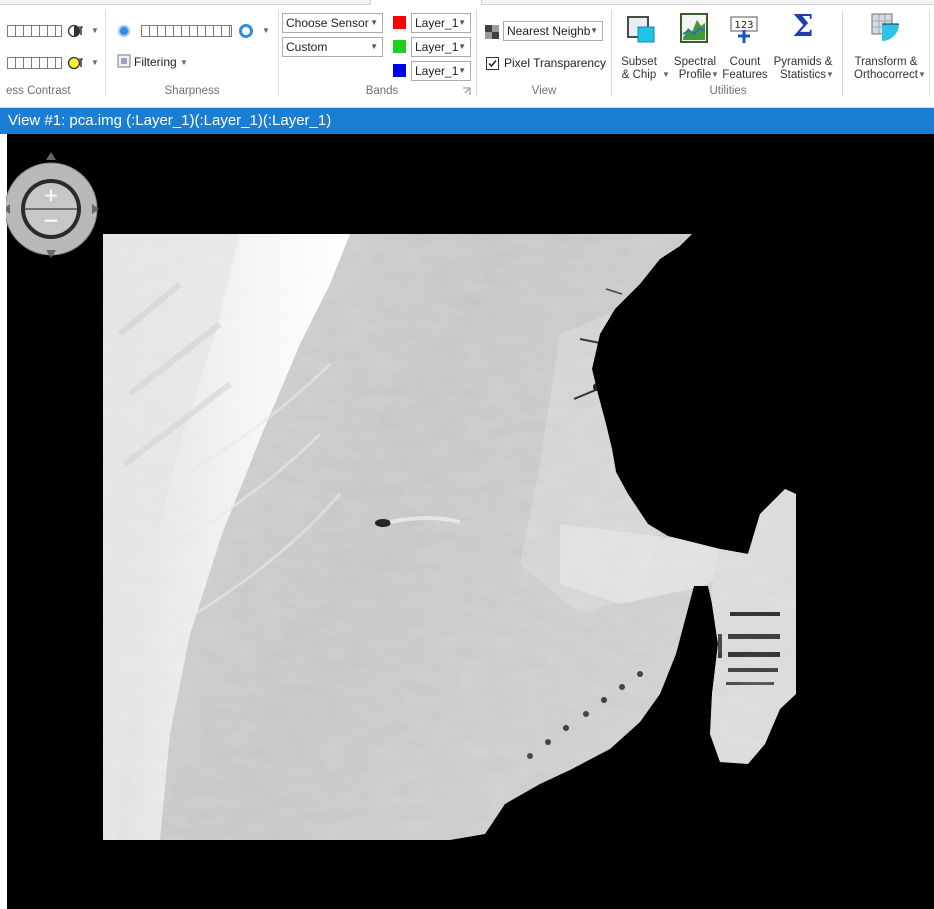  What do you see at coordinates (34, 31) in the screenshot?
I see `contrast-slider` at bounding box center [34, 31].